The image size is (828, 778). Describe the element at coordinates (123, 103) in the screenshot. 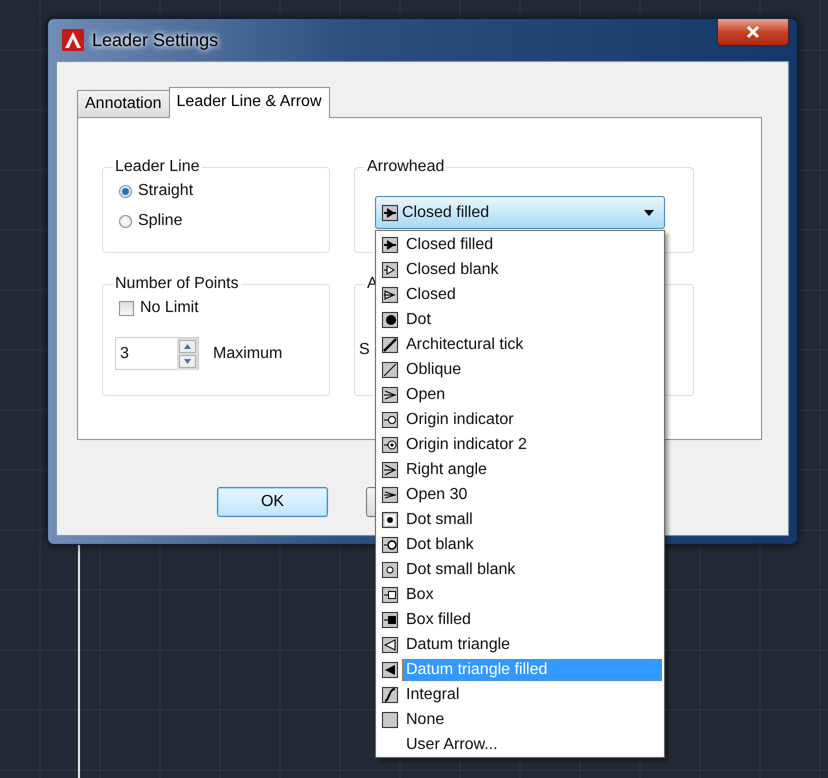

I see `tab: Annotation` at that location.